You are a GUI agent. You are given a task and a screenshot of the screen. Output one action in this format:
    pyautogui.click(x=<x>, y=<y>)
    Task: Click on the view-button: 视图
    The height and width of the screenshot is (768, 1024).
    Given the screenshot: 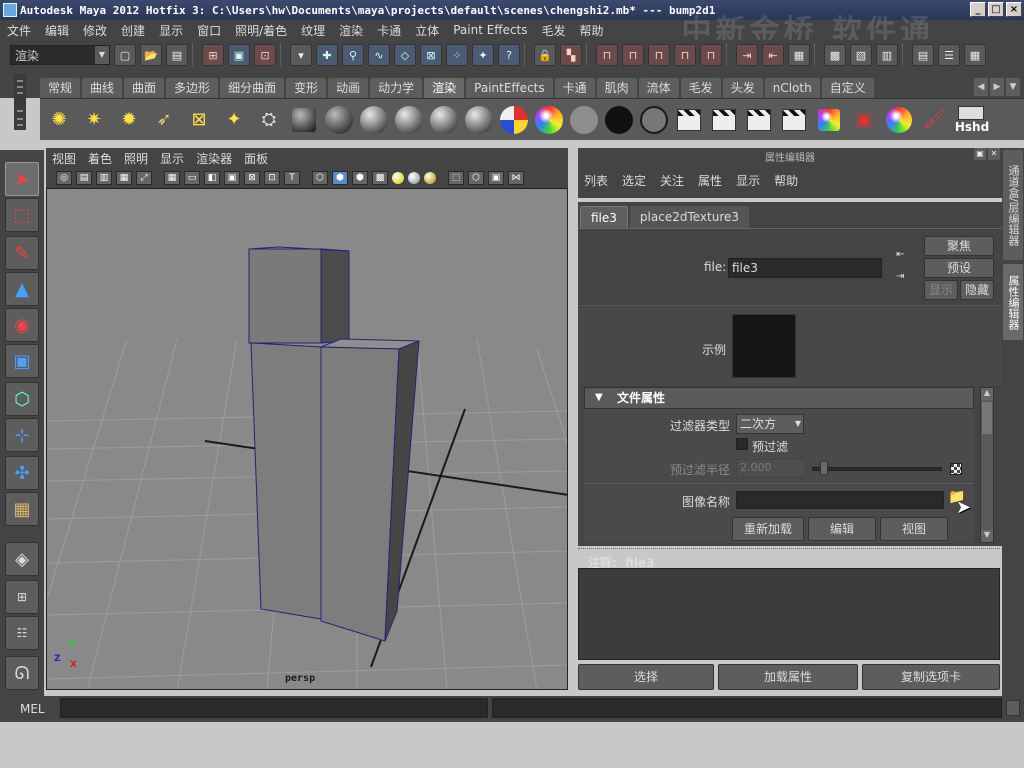 What is the action you would take?
    pyautogui.click(x=914, y=529)
    